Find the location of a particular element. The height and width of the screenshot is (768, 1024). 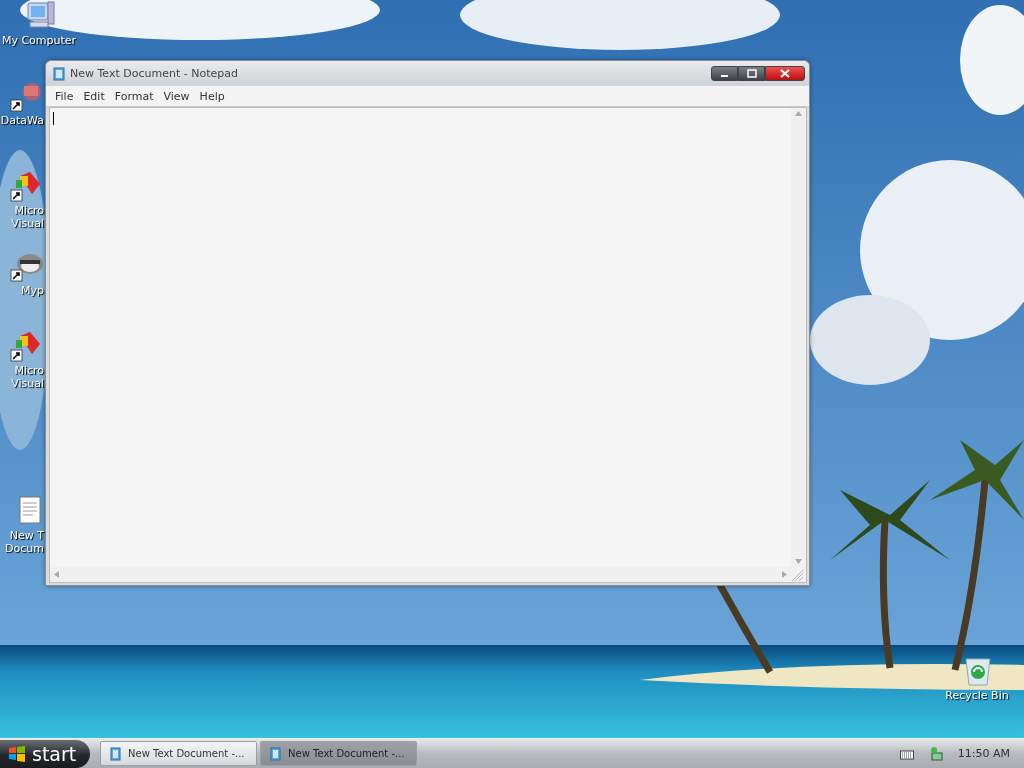

menu-item: Edit is located at coordinates (94, 96).